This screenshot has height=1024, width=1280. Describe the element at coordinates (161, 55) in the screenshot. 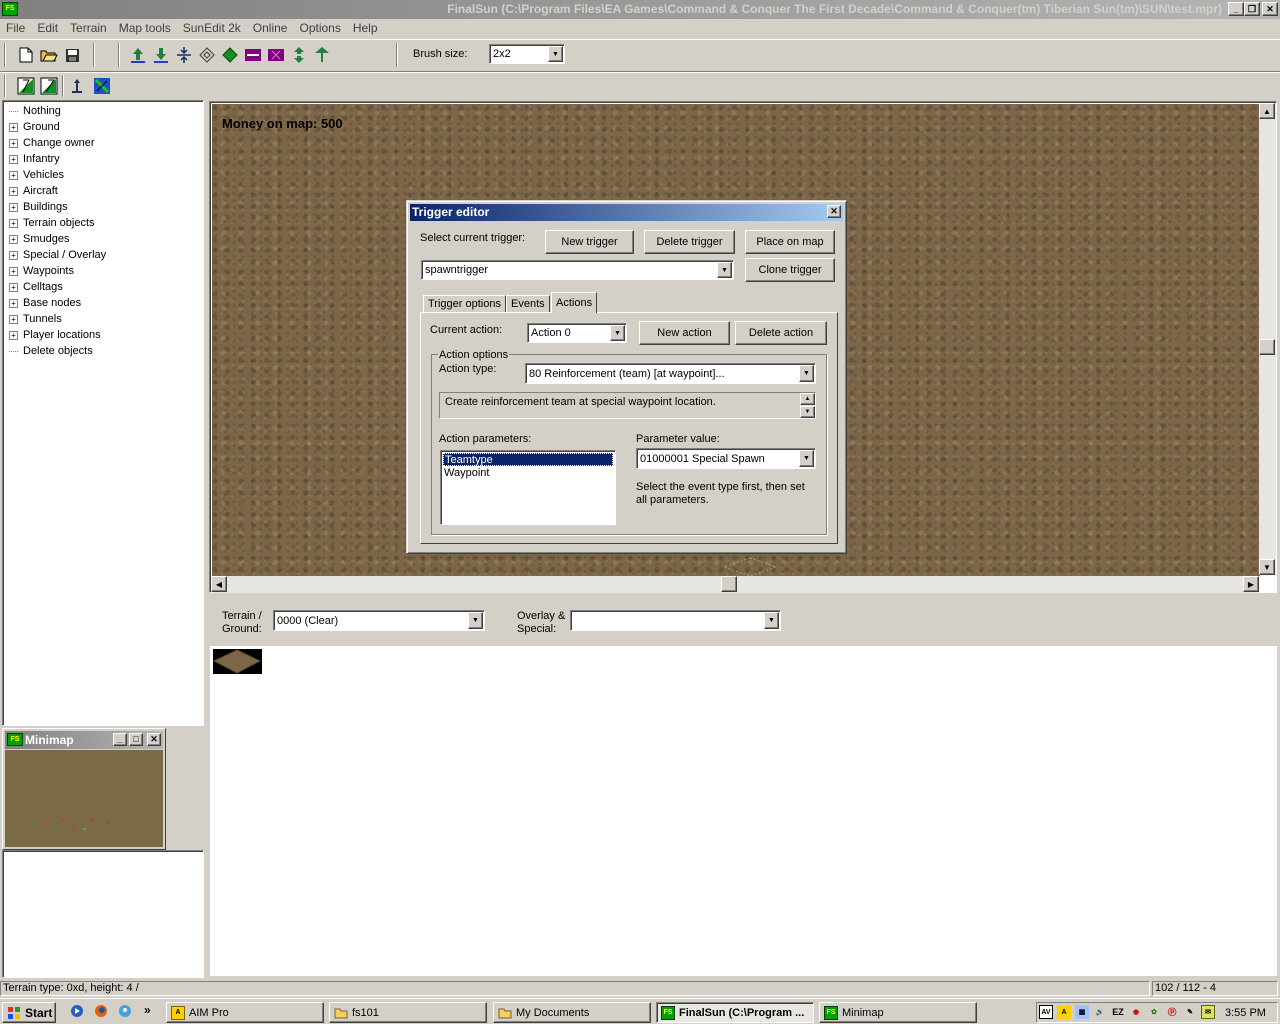

I see `lower-ground-icon` at that location.